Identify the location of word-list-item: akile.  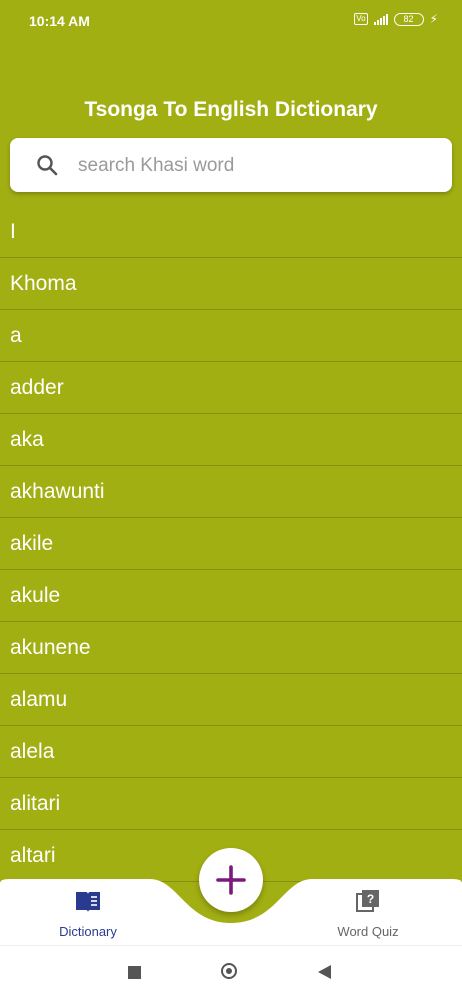
(231, 544).